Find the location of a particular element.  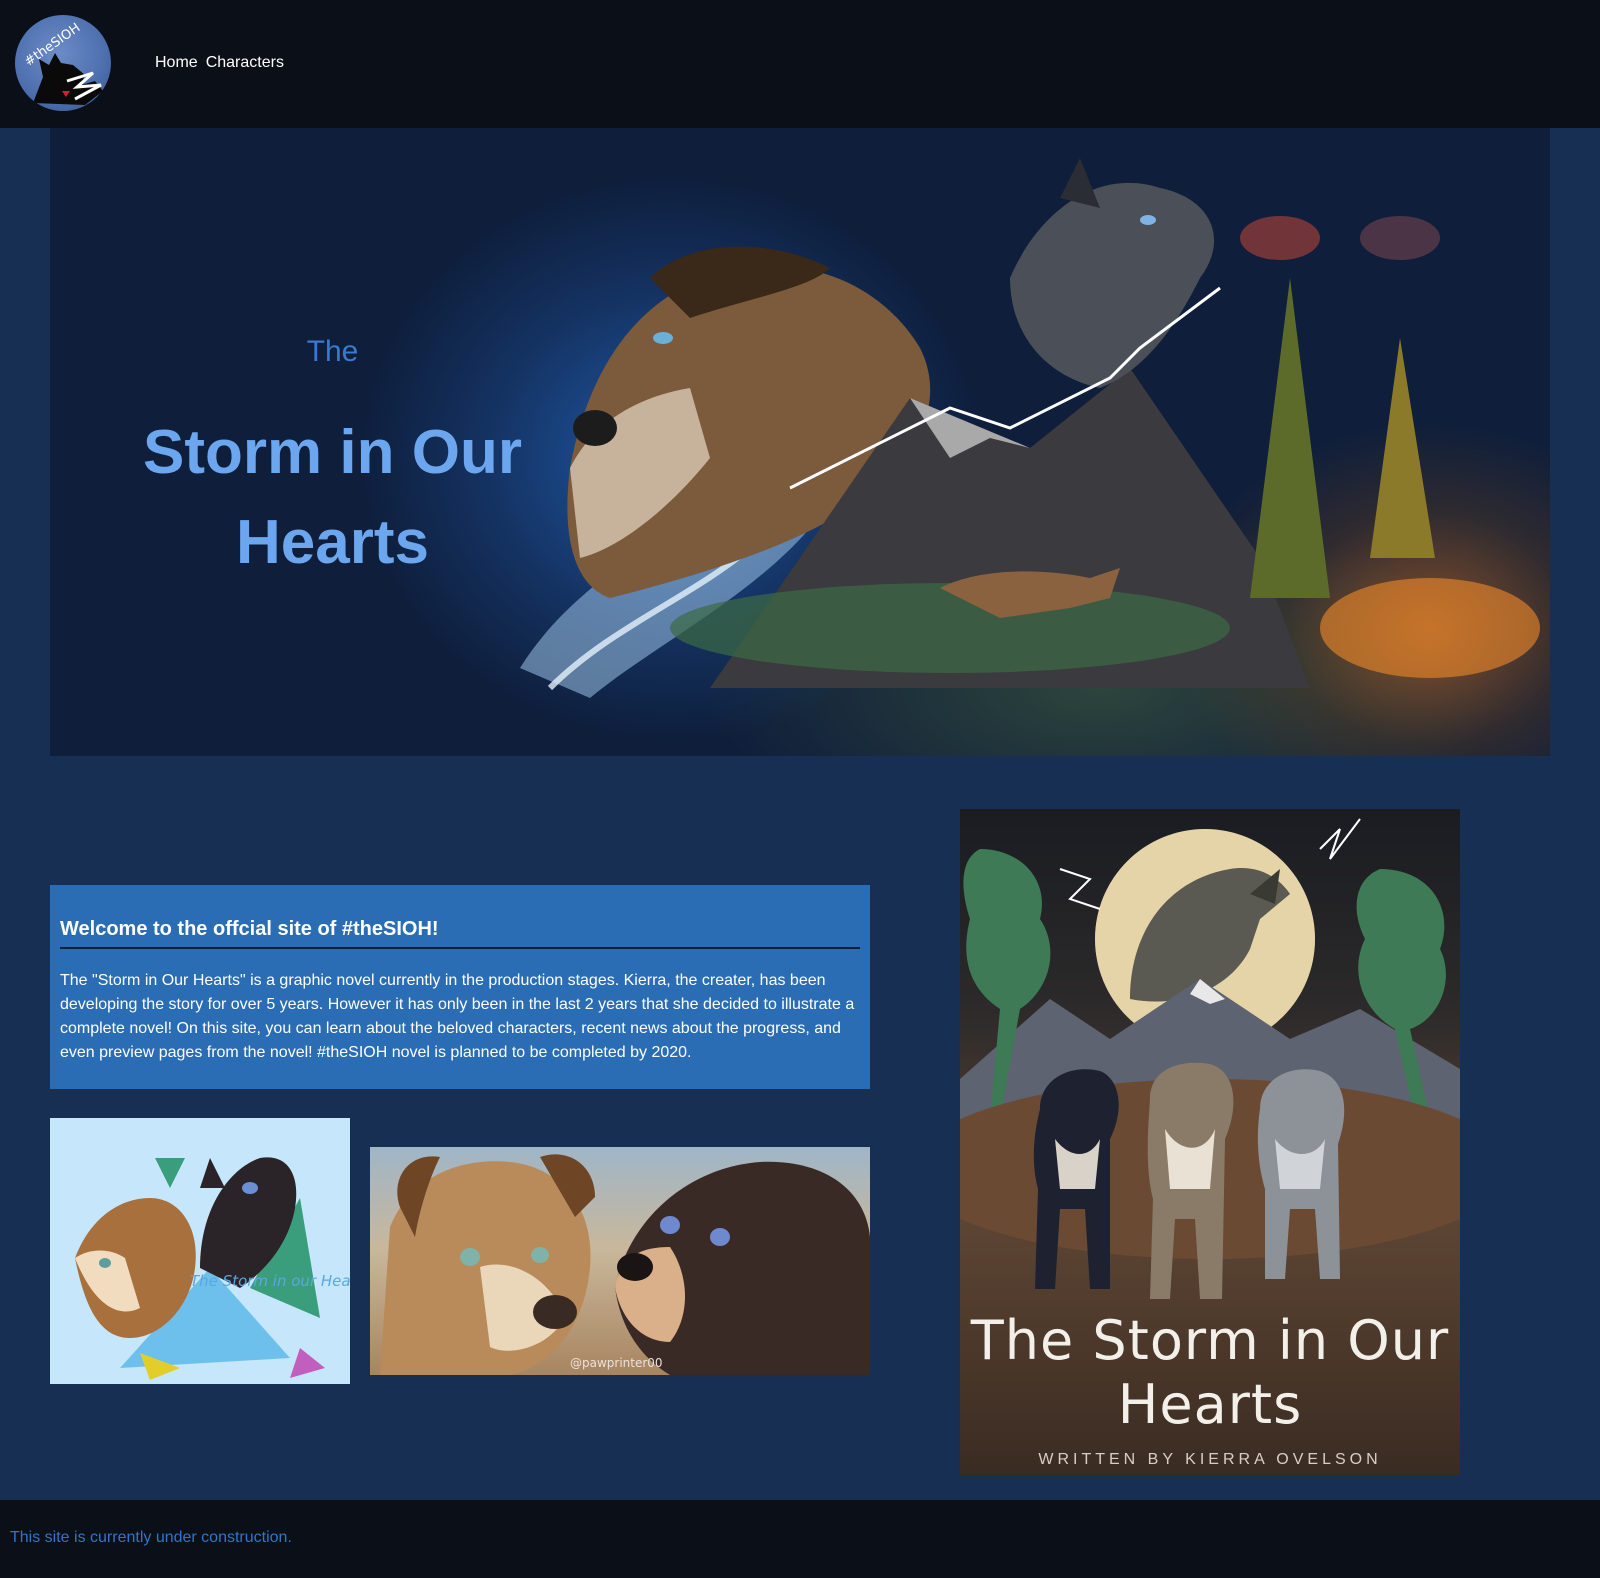

main-nav: Home Characters is located at coordinates (219, 63).